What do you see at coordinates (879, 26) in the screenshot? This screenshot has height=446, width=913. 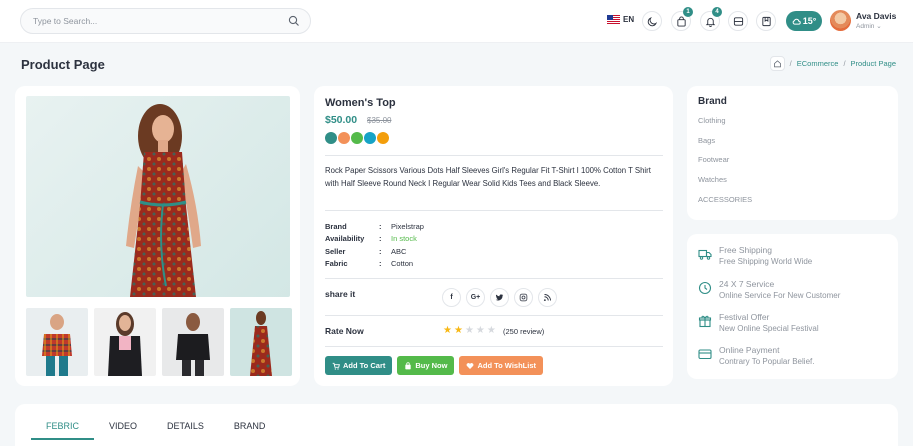 I see `chevron-down-icon: ⌄` at bounding box center [879, 26].